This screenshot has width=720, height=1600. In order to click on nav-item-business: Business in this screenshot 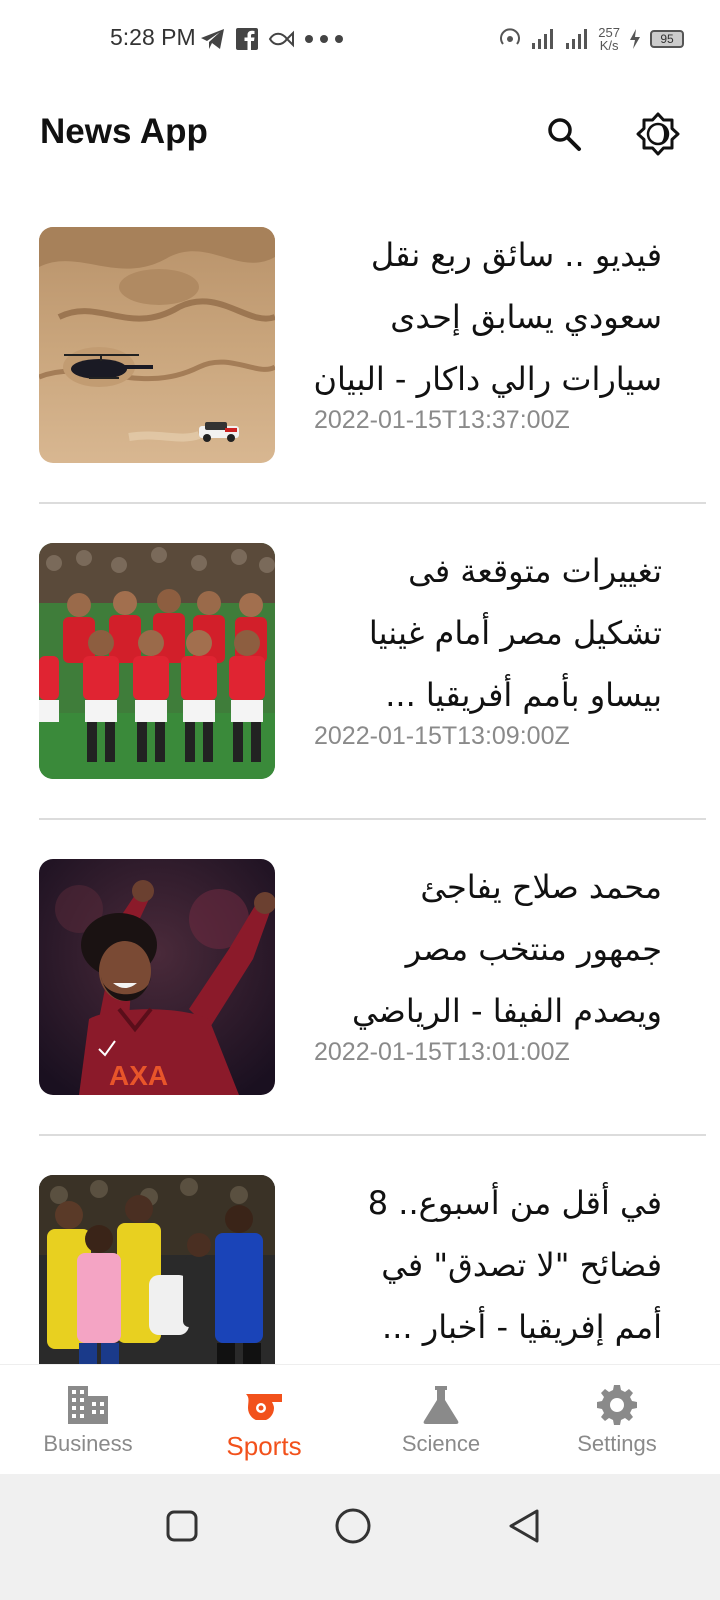, I will do `click(88, 1420)`.